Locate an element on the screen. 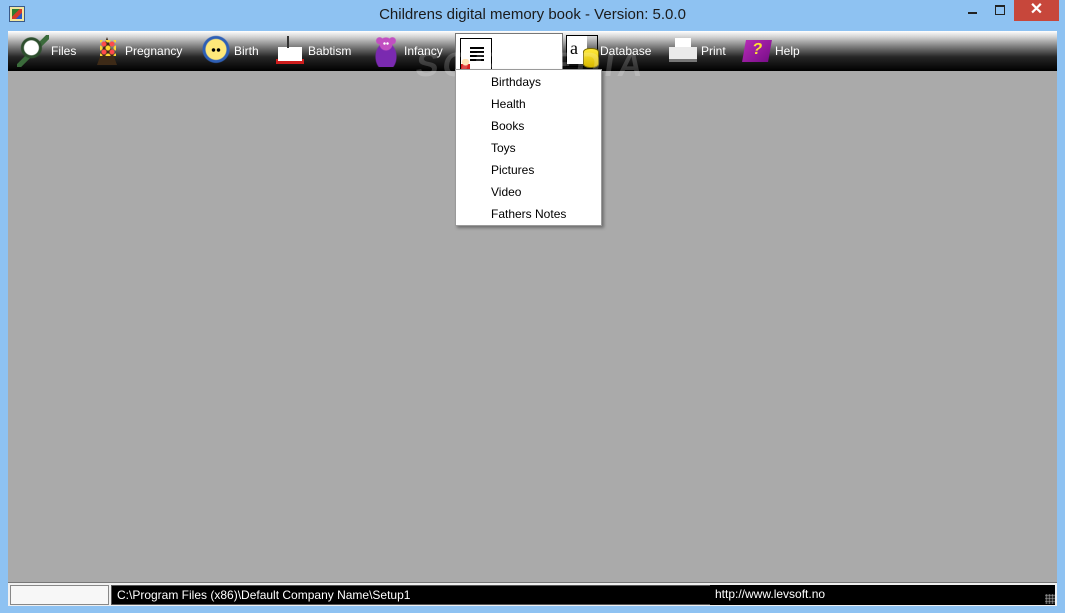 The height and width of the screenshot is (613, 1065). toolbar-files-label: Files is located at coordinates (64, 51).